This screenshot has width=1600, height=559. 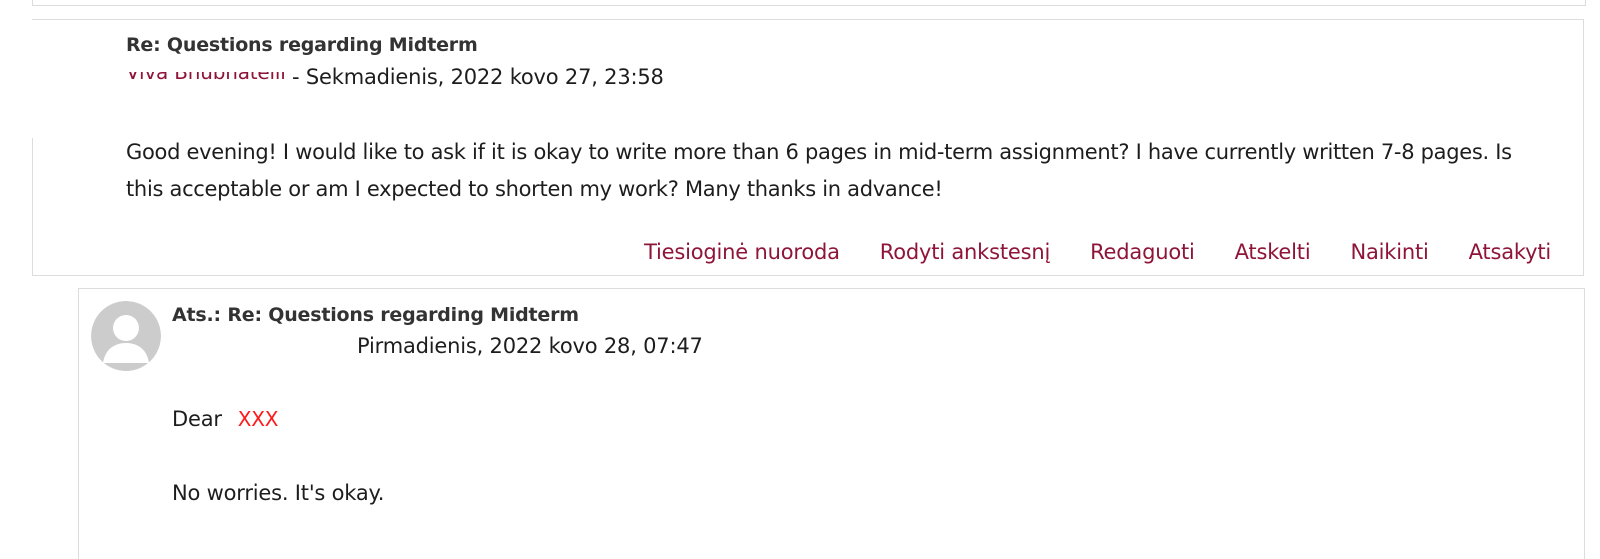 What do you see at coordinates (1389, 252) in the screenshot?
I see `delete-link: Naikinti` at bounding box center [1389, 252].